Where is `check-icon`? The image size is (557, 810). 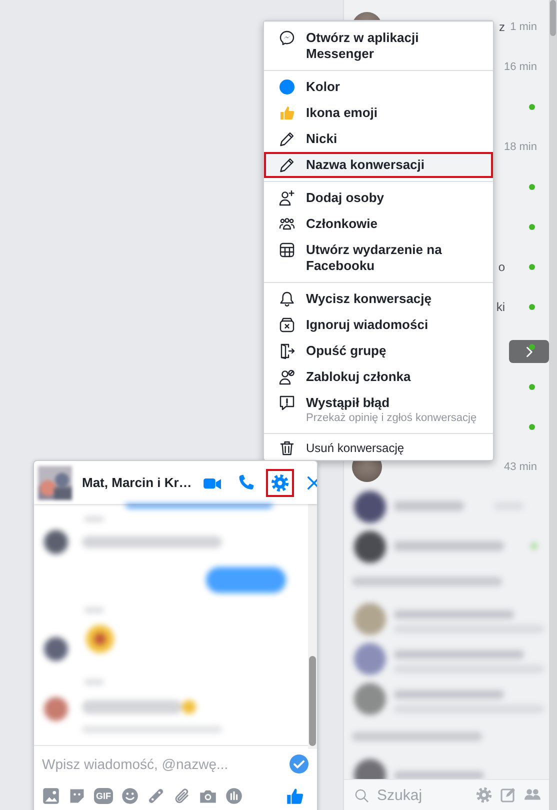 check-icon is located at coordinates (299, 764).